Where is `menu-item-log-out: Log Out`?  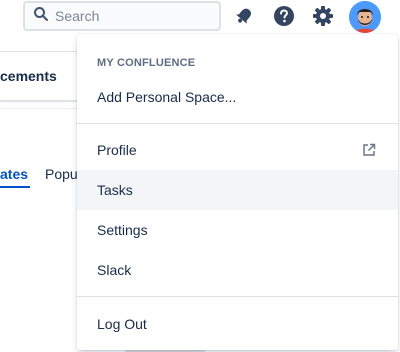 menu-item-log-out: Log Out is located at coordinates (237, 324).